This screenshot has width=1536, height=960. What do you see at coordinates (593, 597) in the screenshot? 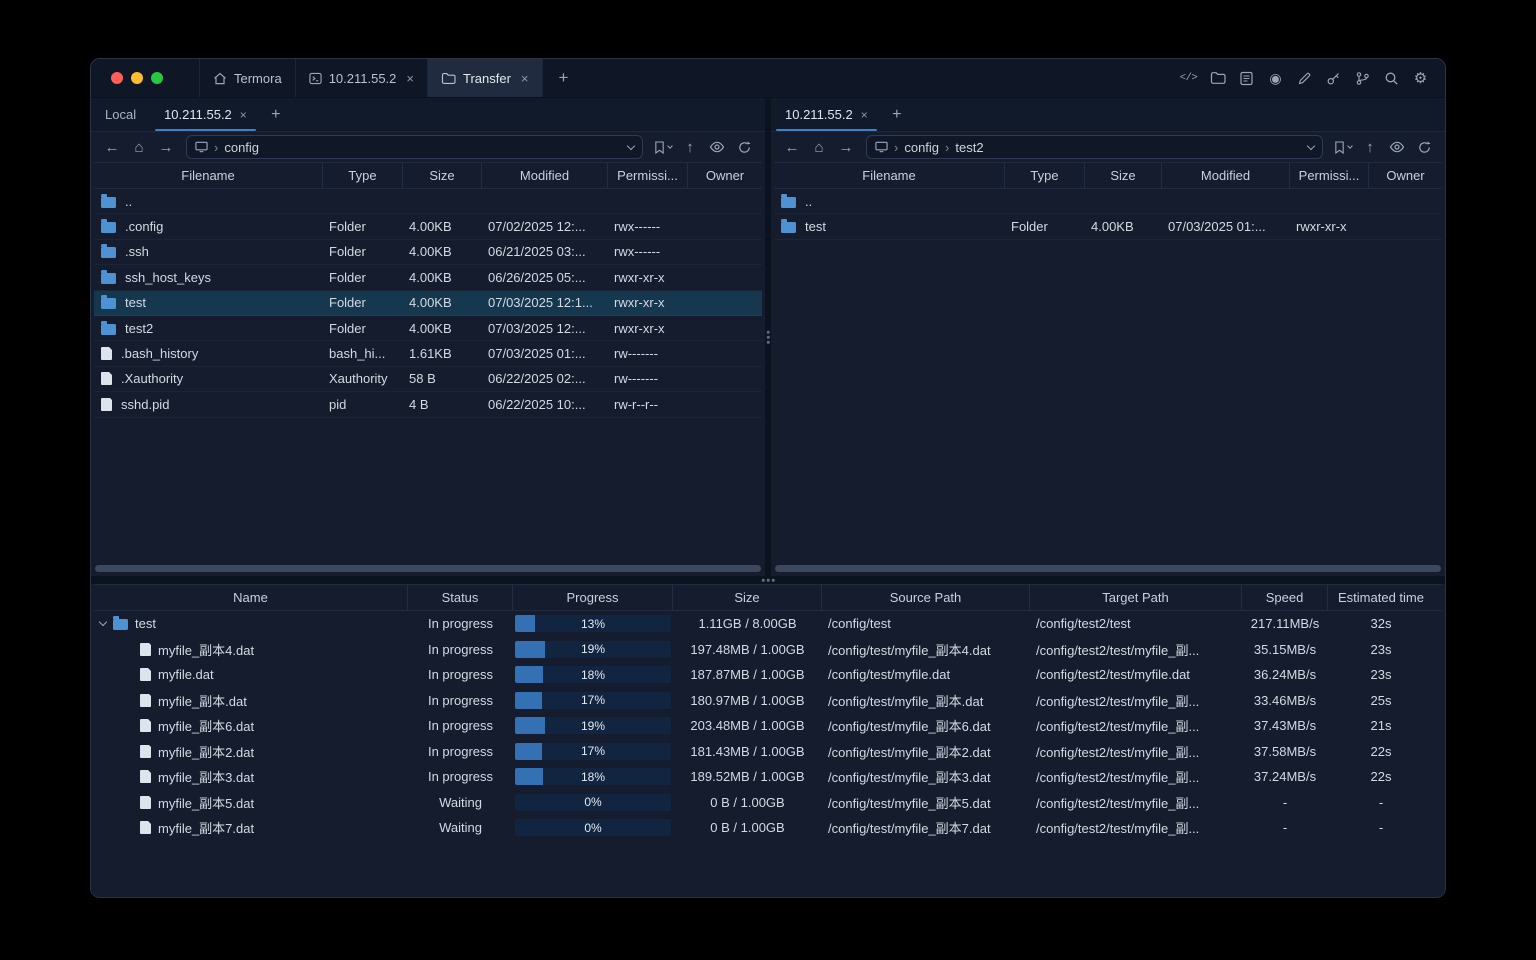
I see `col-progress: Progress` at bounding box center [593, 597].